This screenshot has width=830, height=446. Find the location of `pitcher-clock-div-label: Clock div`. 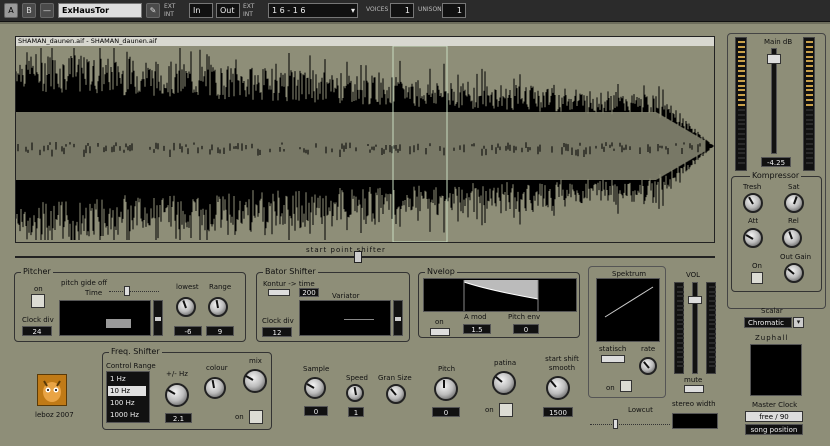

pitcher-clock-div-label: Clock div is located at coordinates (38, 320).